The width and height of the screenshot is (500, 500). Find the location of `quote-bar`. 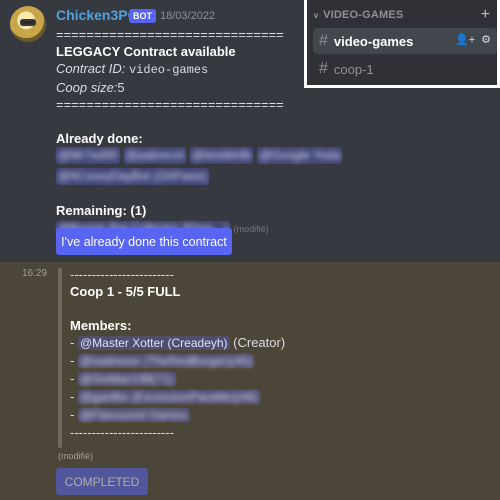

quote-bar is located at coordinates (60, 358).